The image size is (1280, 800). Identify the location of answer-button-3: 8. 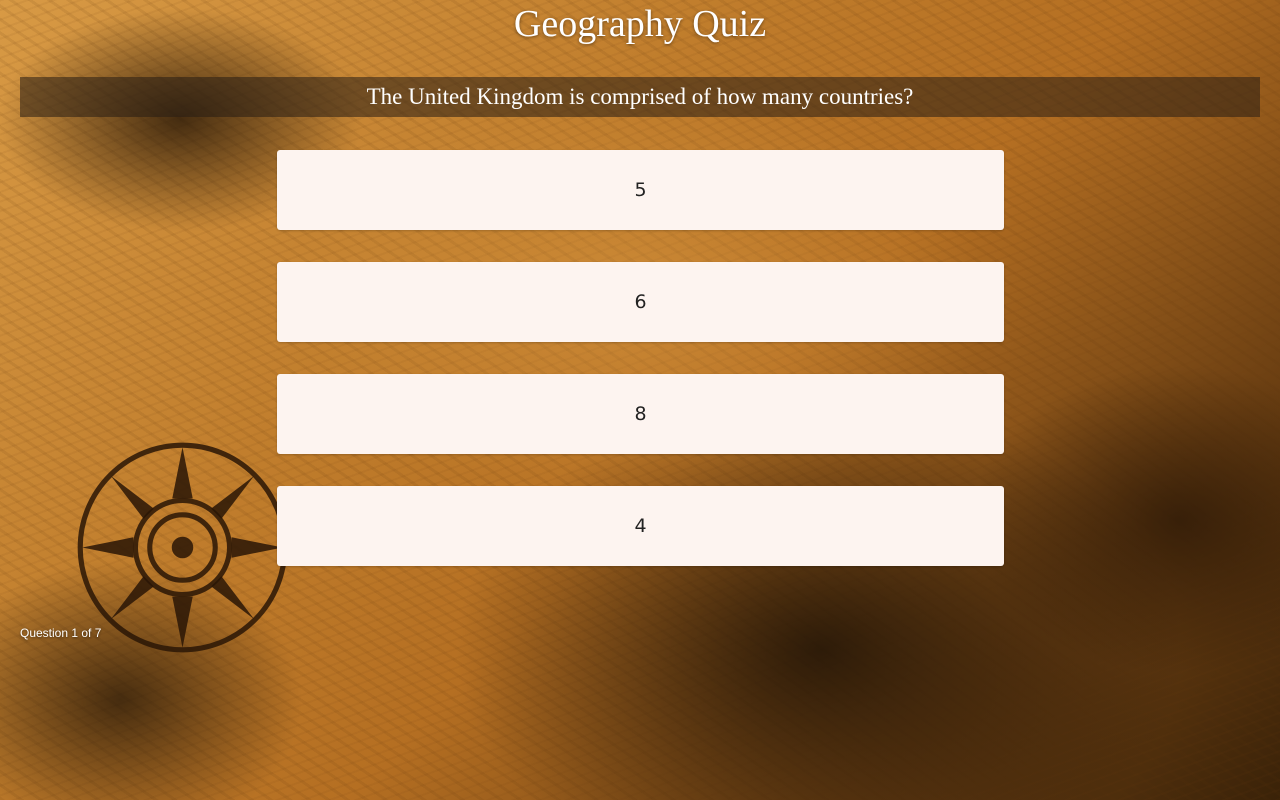
(640, 414).